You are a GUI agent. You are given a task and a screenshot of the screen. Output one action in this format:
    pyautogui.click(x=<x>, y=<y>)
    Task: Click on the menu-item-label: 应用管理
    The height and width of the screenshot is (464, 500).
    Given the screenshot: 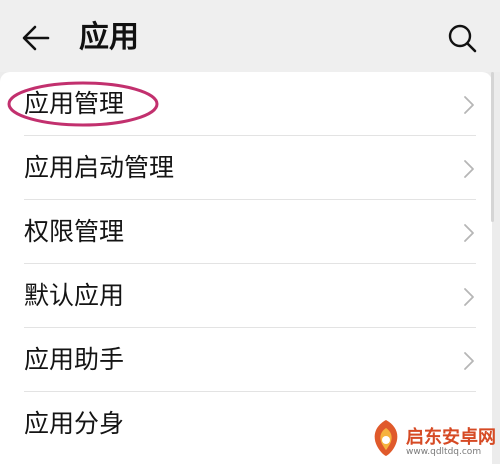 What is the action you would take?
    pyautogui.click(x=74, y=103)
    